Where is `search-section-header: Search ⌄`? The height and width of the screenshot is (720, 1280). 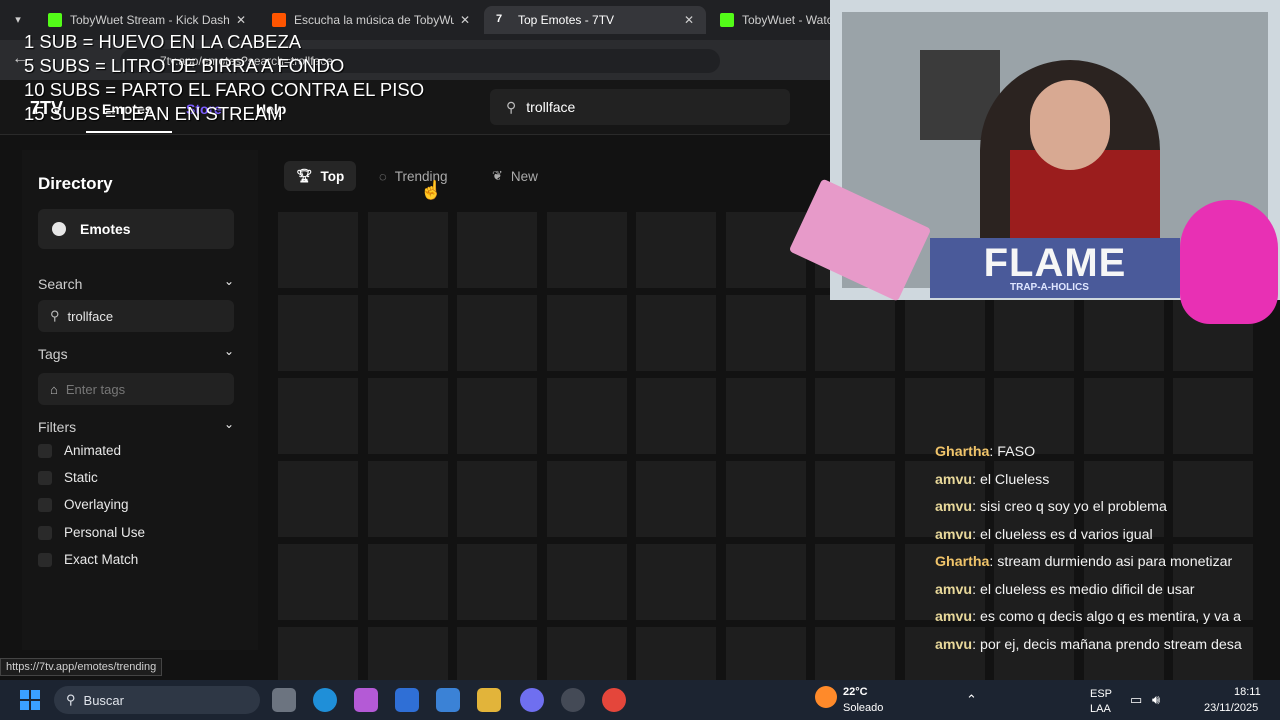 search-section-header: Search ⌄ is located at coordinates (136, 283).